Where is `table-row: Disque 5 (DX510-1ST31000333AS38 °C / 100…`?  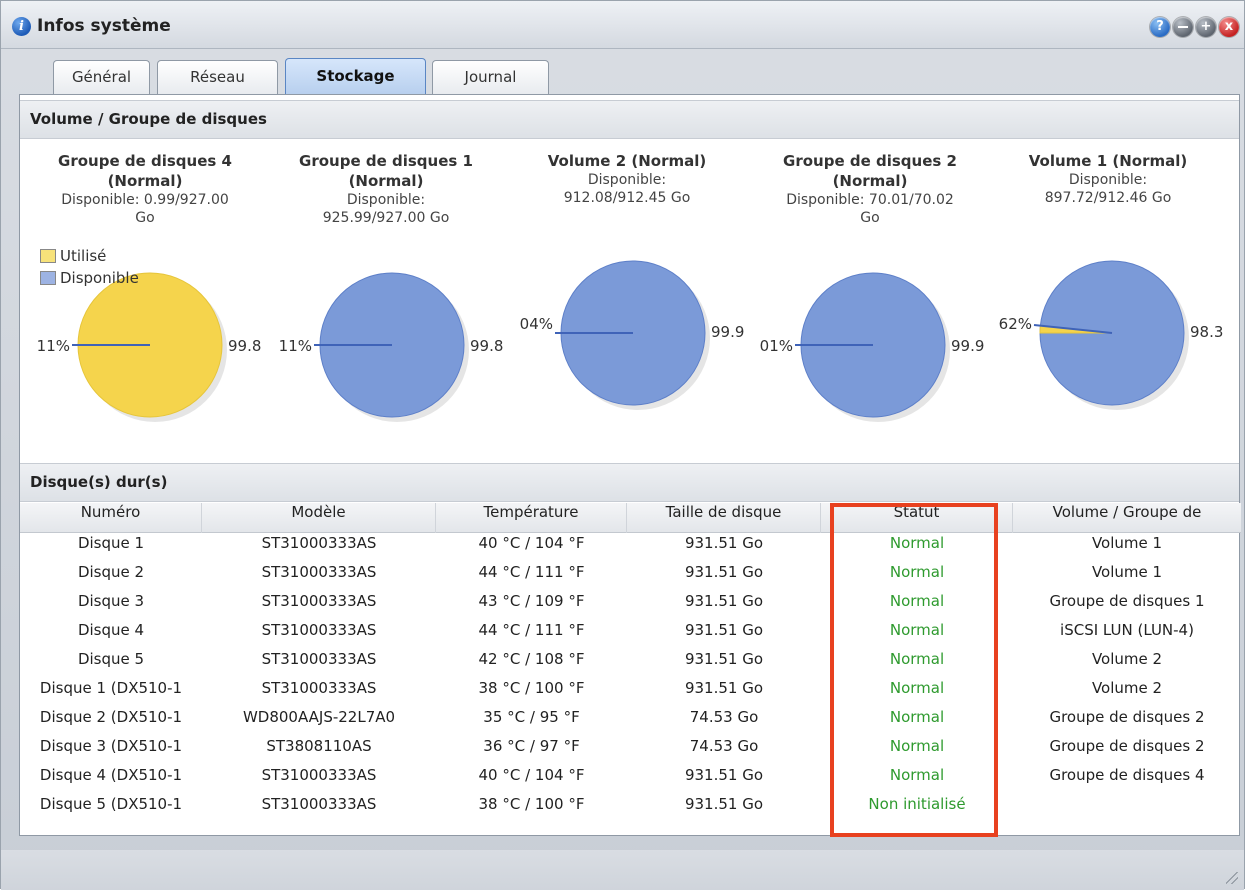 table-row: Disque 5 (DX510-1ST31000333AS38 °C / 100… is located at coordinates (630, 809).